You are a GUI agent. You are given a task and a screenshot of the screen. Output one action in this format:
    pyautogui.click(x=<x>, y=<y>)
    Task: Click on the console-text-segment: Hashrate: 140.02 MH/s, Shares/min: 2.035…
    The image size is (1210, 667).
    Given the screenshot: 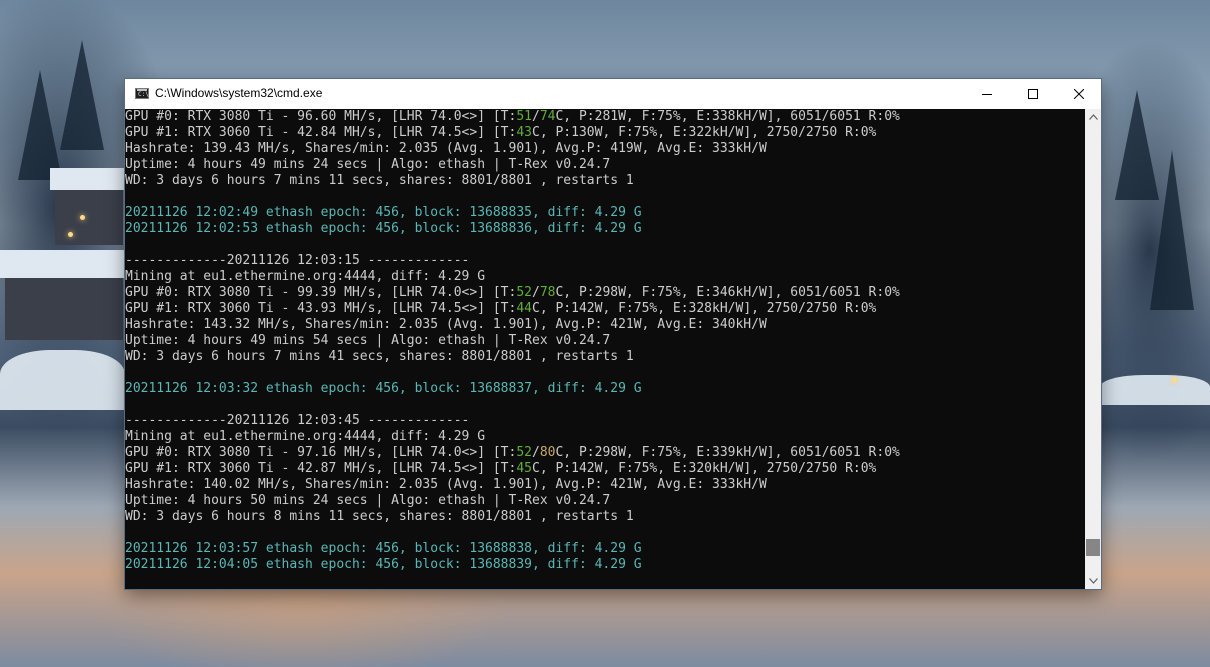 What is the action you would take?
    pyautogui.click(x=446, y=484)
    